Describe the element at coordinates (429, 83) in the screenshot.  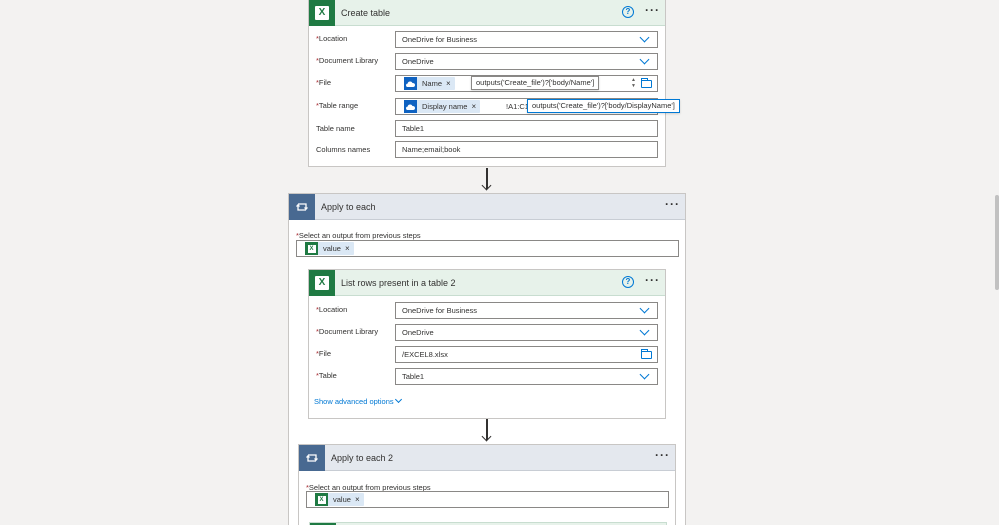
I see `name-token: Name ×` at that location.